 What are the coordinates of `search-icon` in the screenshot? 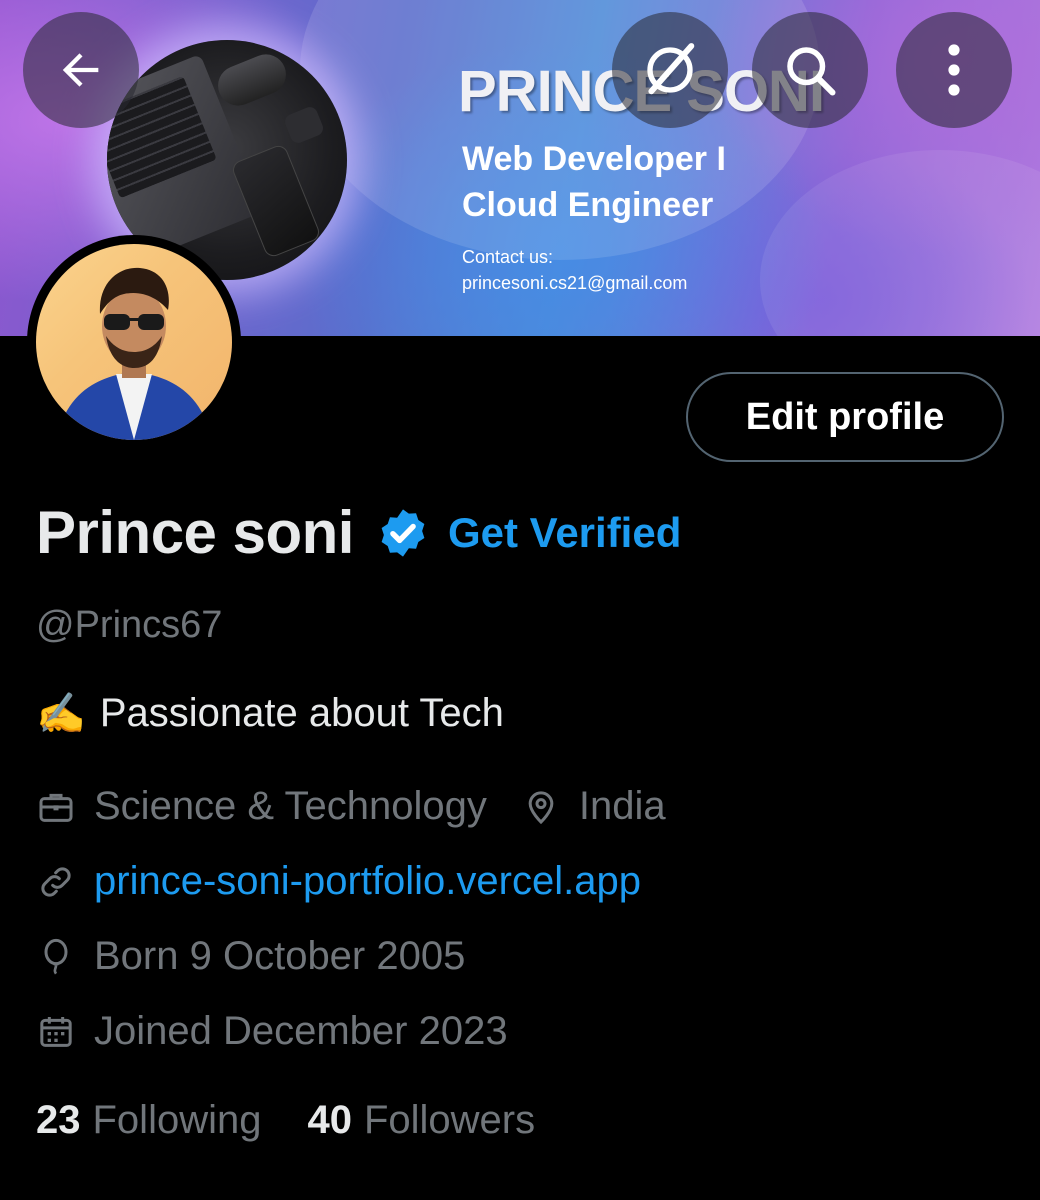 It's located at (811, 71).